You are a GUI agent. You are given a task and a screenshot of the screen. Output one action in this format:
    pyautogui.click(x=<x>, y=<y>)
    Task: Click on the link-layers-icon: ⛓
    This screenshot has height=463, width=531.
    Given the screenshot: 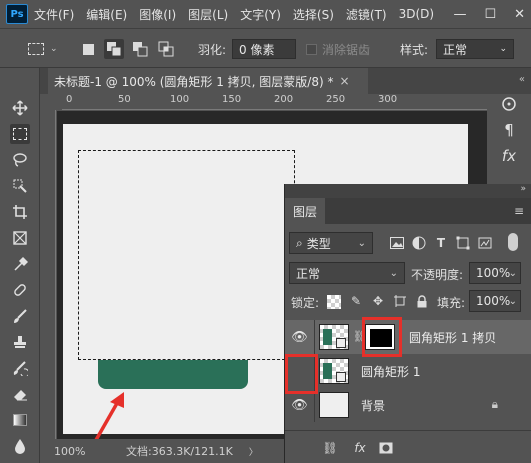 What is the action you would take?
    pyautogui.click(x=330, y=448)
    